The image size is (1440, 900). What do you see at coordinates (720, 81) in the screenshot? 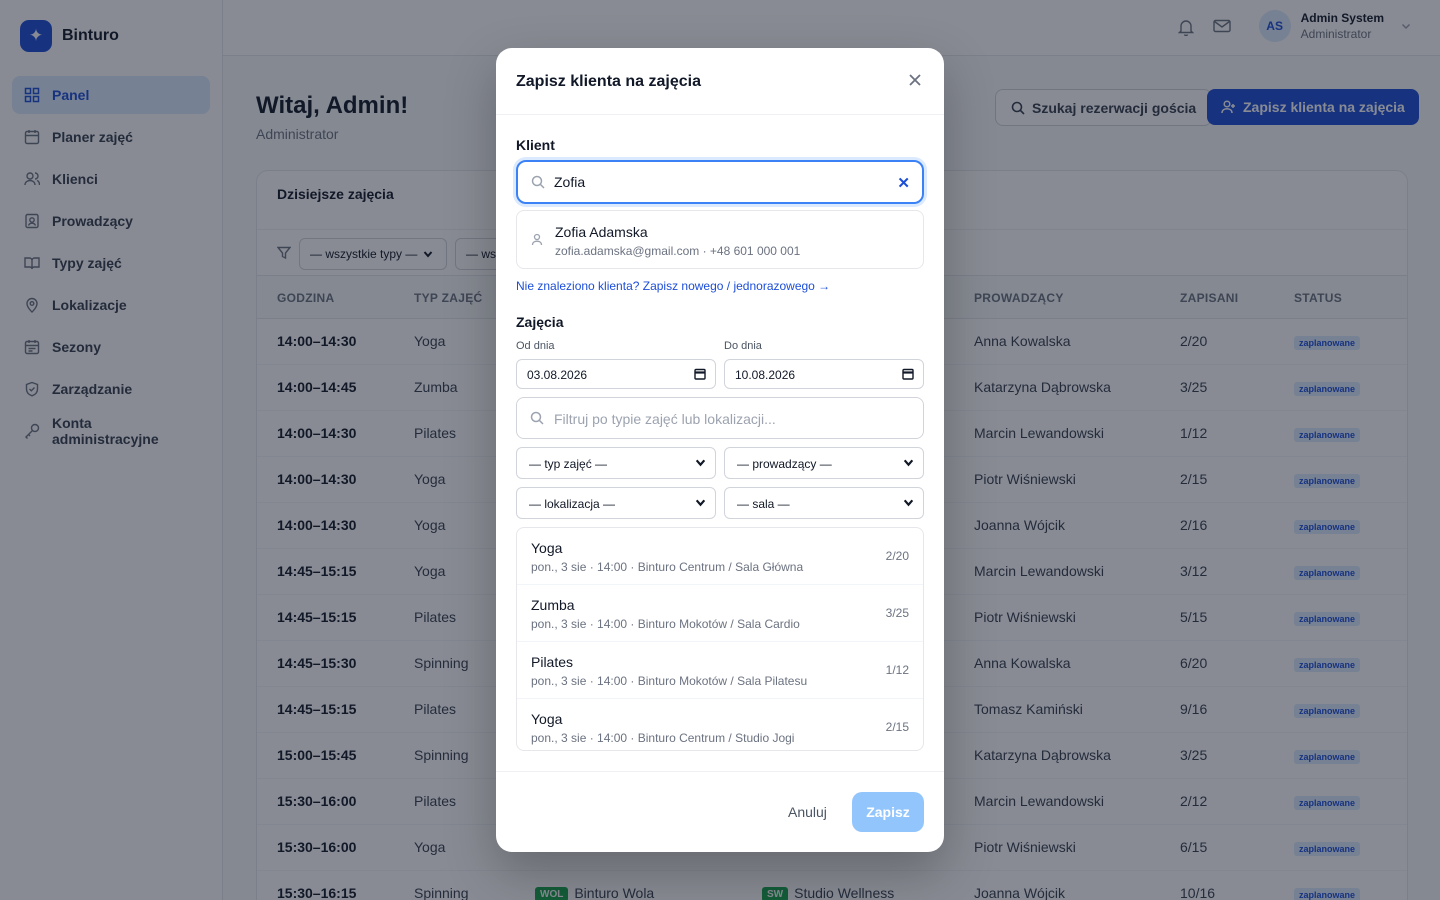
I see `modal-header: Zapisz klienta na zajęcia` at bounding box center [720, 81].